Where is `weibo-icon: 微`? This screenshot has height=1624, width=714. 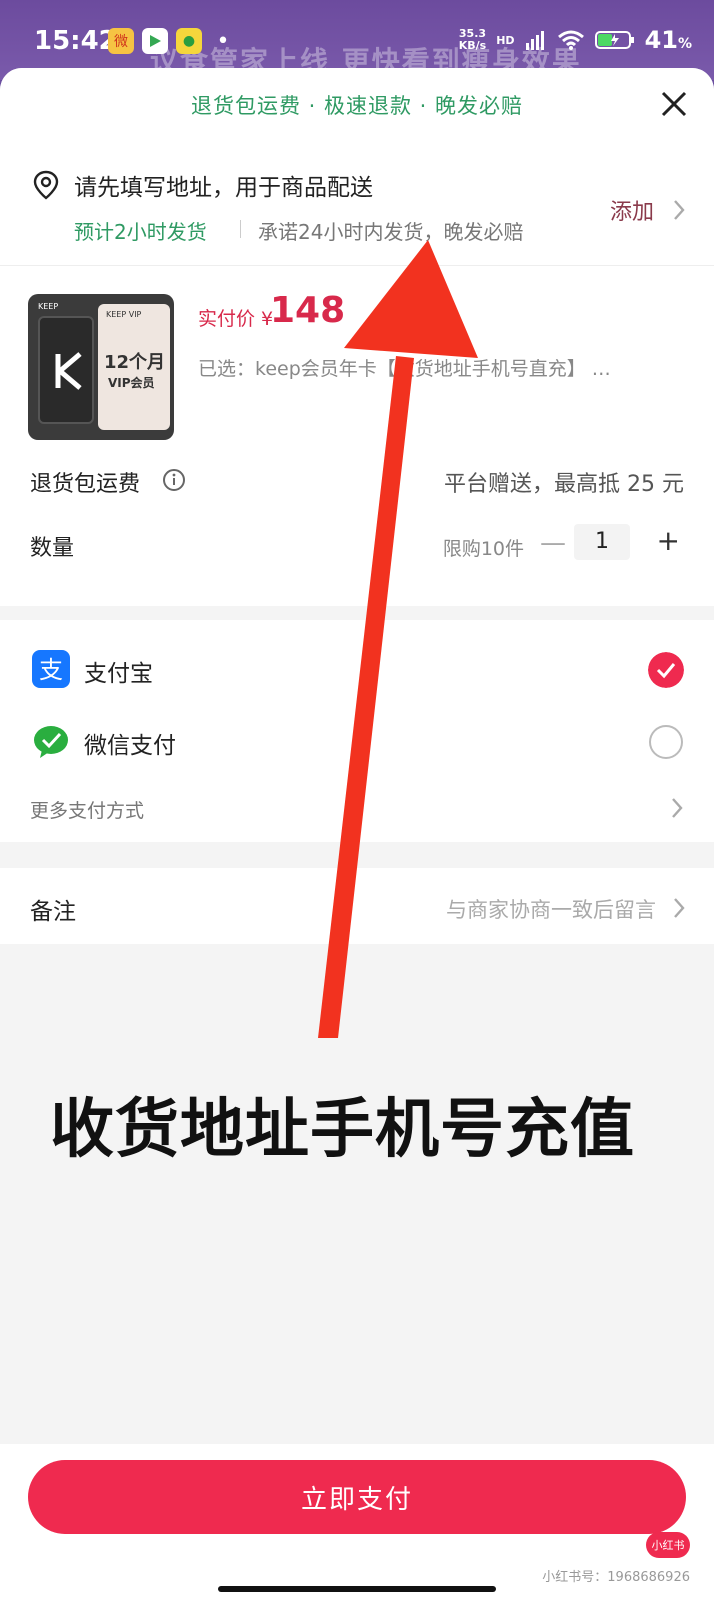 weibo-icon: 微 is located at coordinates (121, 41).